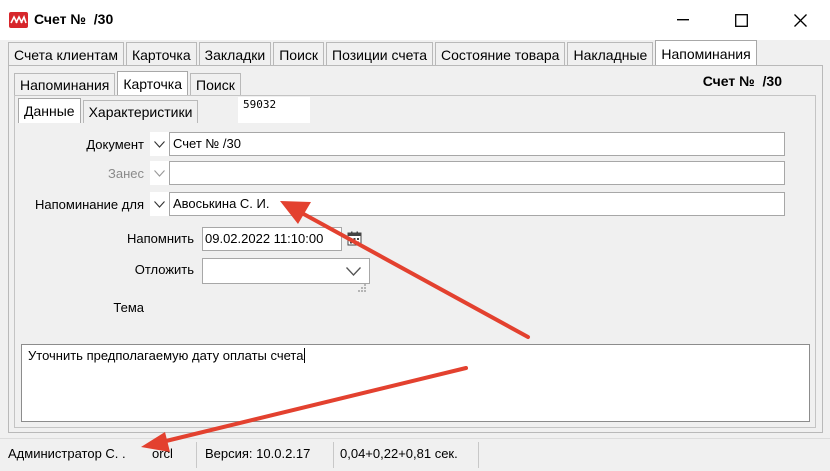 The width and height of the screenshot is (830, 471). I want to click on remind-for-dropdown-button, so click(159, 204).